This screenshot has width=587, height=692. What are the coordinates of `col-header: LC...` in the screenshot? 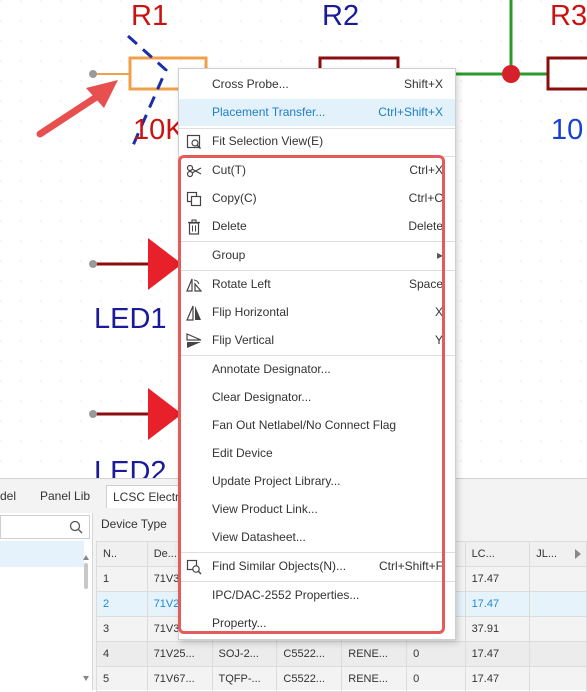 It's located at (497, 554).